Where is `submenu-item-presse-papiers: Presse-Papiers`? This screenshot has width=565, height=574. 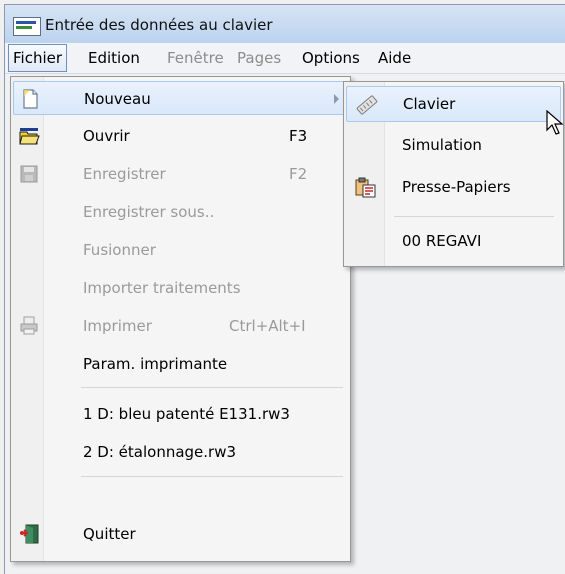 submenu-item-presse-papiers: Presse-Papiers is located at coordinates (453, 188).